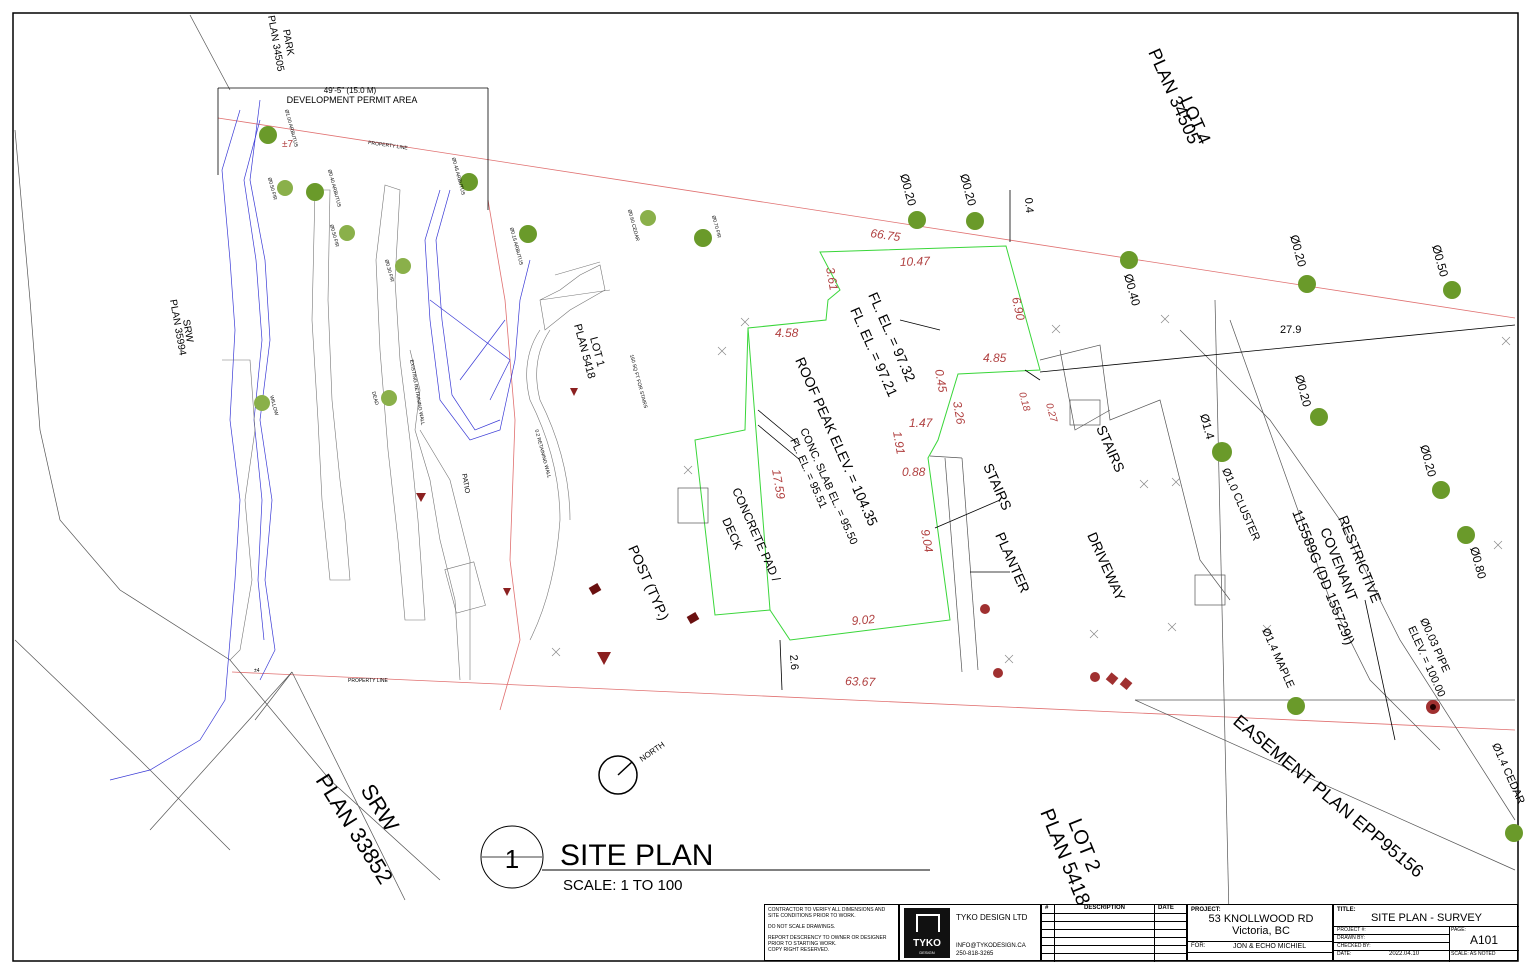  I want to click on dim-0-27: 0.27, so click(1051, 413).